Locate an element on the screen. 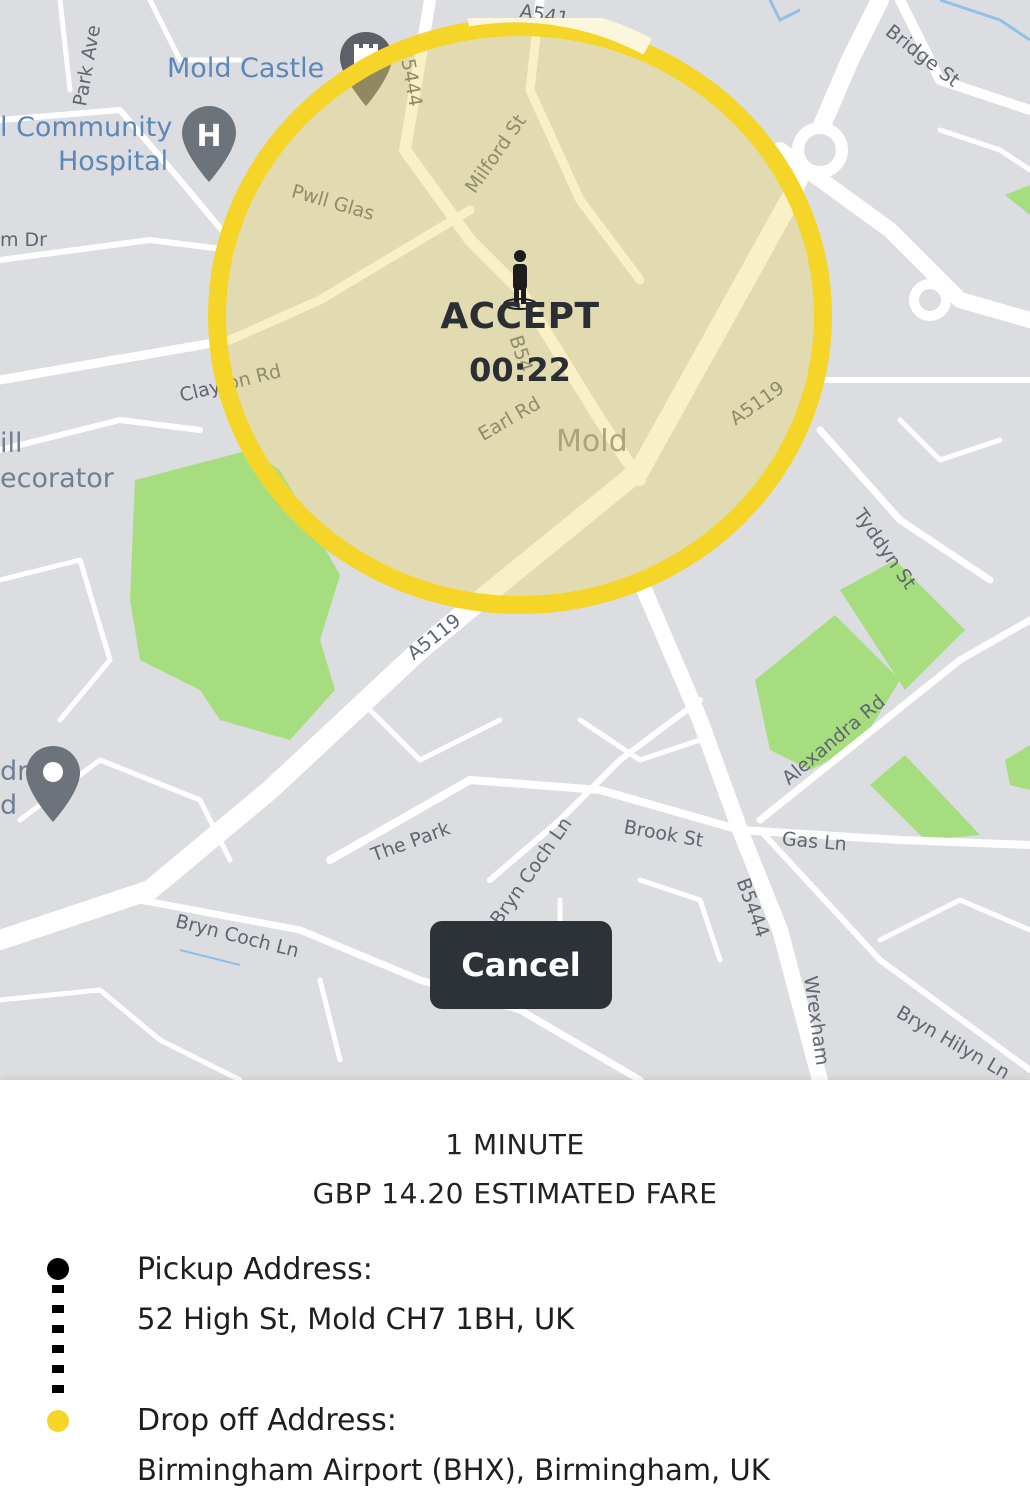 The width and height of the screenshot is (1030, 1506). pickup-address-value: 52 High St, Mold CH7 1BH, UK is located at coordinates (356, 1319).